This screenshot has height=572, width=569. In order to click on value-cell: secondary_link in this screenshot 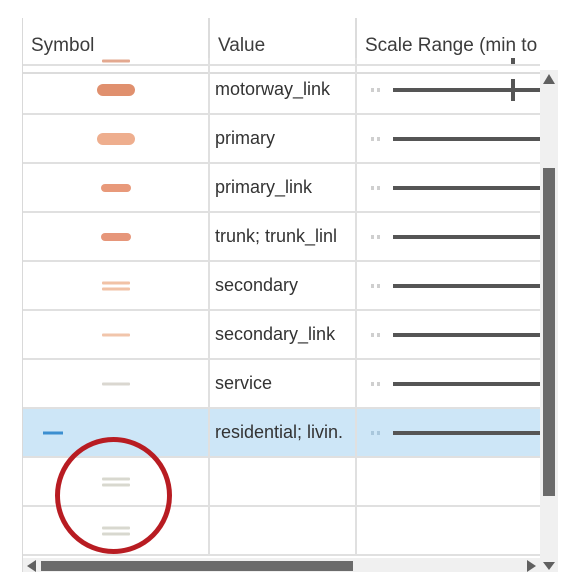, I will do `click(283, 334)`.